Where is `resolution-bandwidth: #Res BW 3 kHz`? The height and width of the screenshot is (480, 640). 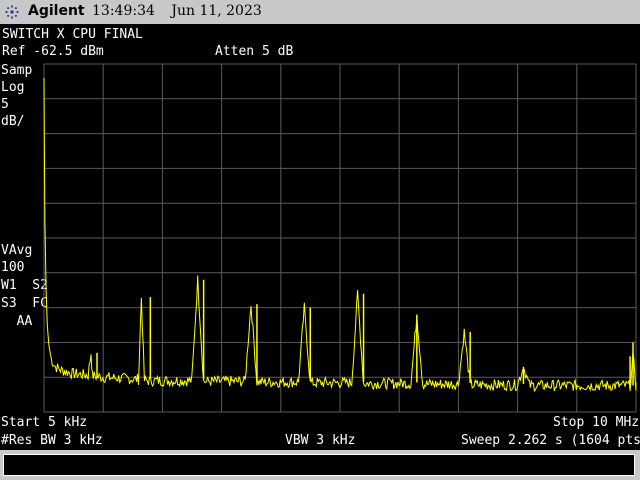 resolution-bandwidth: #Res BW 3 kHz is located at coordinates (52, 440).